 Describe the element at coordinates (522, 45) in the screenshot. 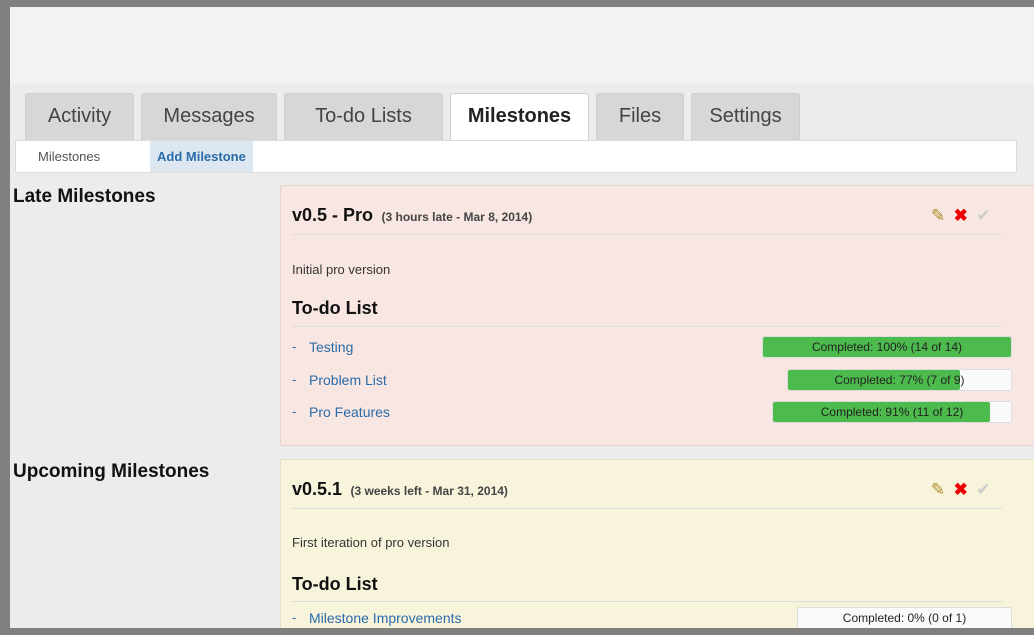

I see `top-bar` at that location.